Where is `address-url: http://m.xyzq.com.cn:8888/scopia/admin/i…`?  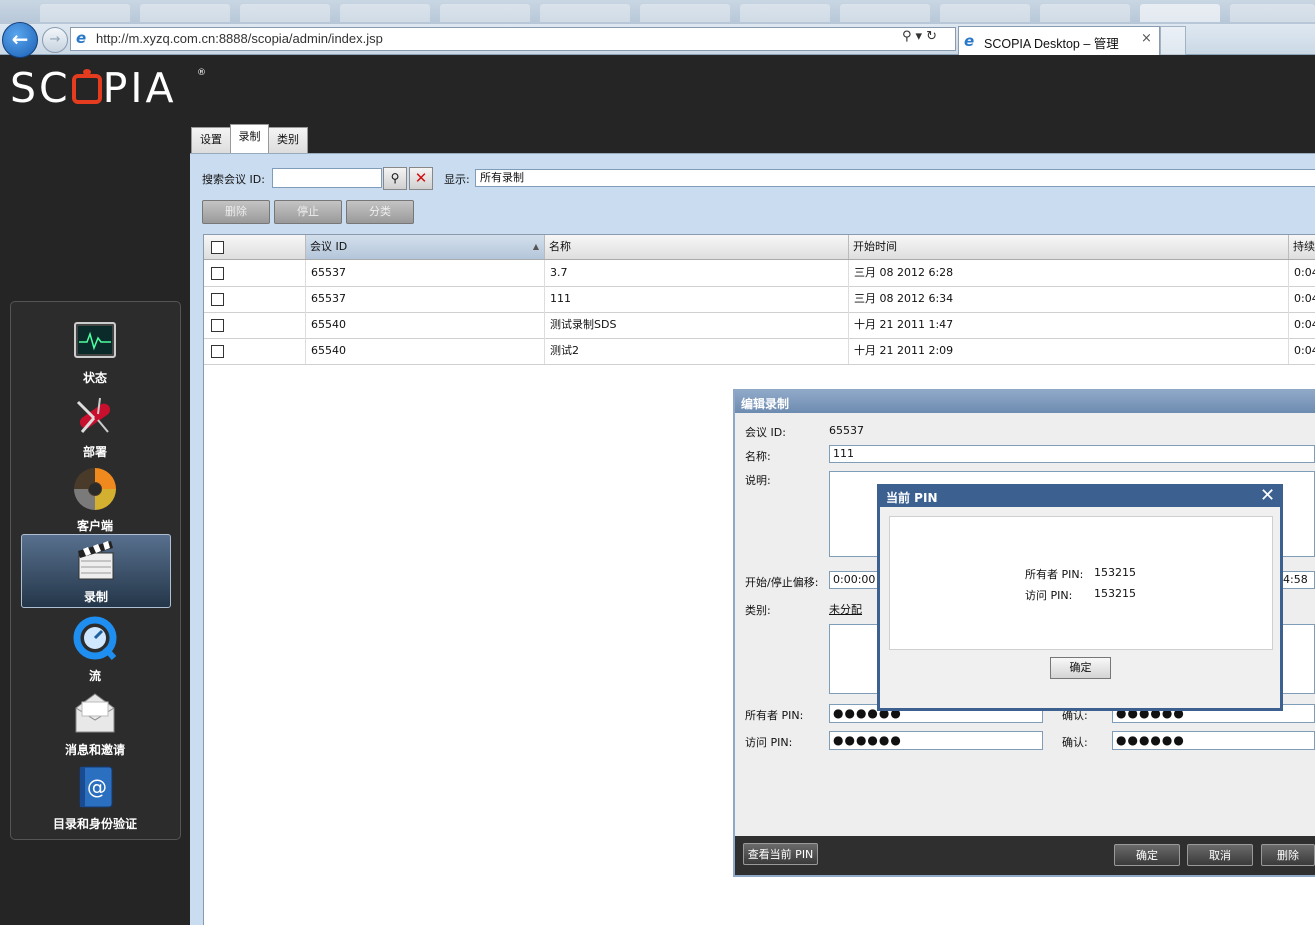 address-url: http://m.xyzq.com.cn:8888/scopia/admin/i… is located at coordinates (239, 38).